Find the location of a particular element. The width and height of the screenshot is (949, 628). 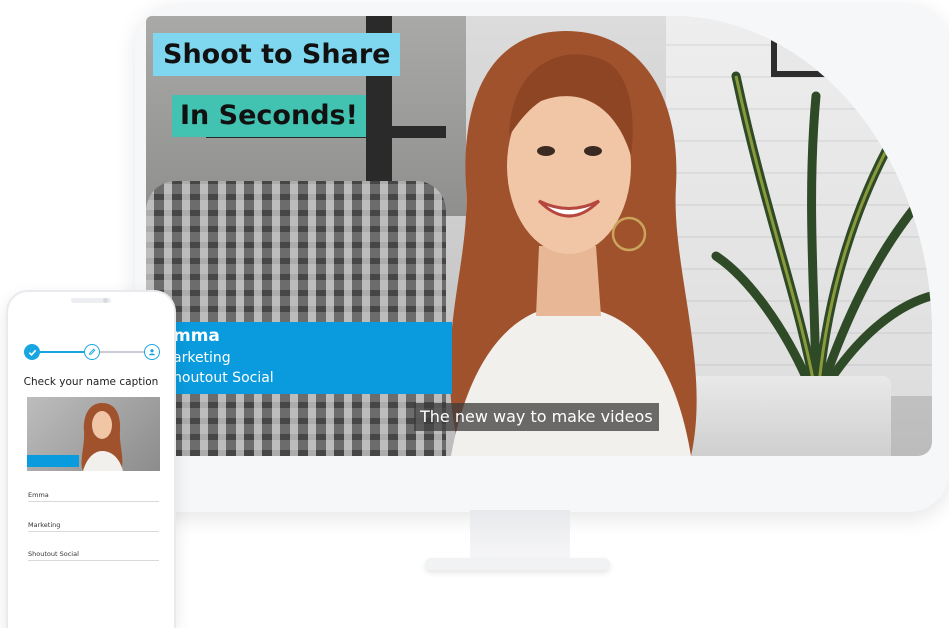

user-icon is located at coordinates (152, 352).